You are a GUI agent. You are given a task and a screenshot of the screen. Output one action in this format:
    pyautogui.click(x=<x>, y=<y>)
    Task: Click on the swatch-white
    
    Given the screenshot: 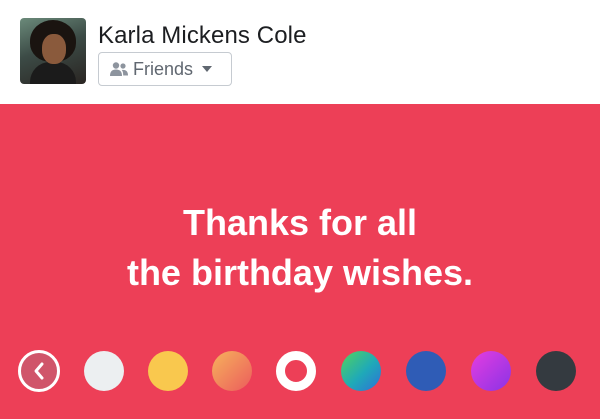 What is the action you would take?
    pyautogui.click(x=104, y=371)
    